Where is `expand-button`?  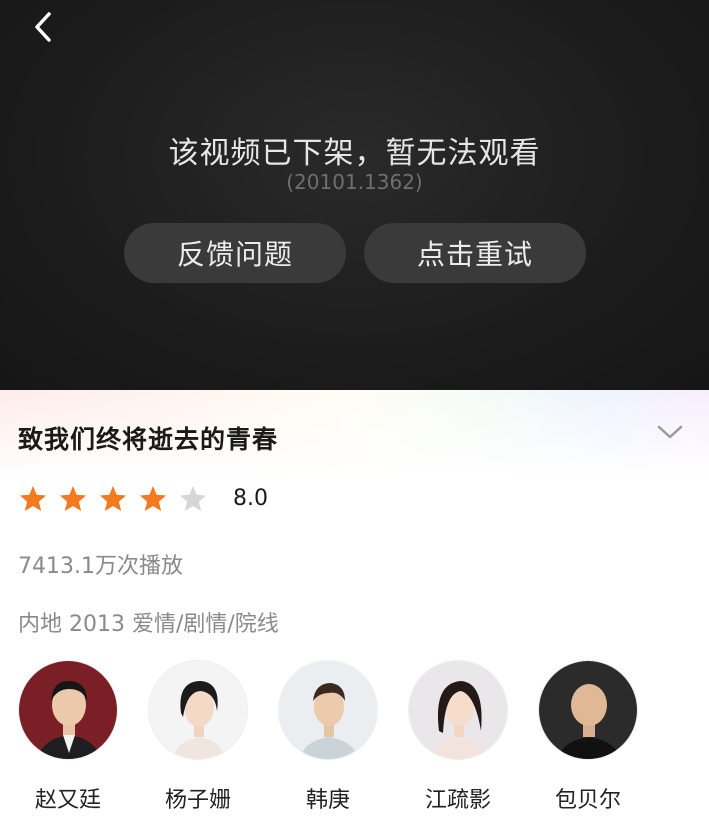 expand-button is located at coordinates (670, 432).